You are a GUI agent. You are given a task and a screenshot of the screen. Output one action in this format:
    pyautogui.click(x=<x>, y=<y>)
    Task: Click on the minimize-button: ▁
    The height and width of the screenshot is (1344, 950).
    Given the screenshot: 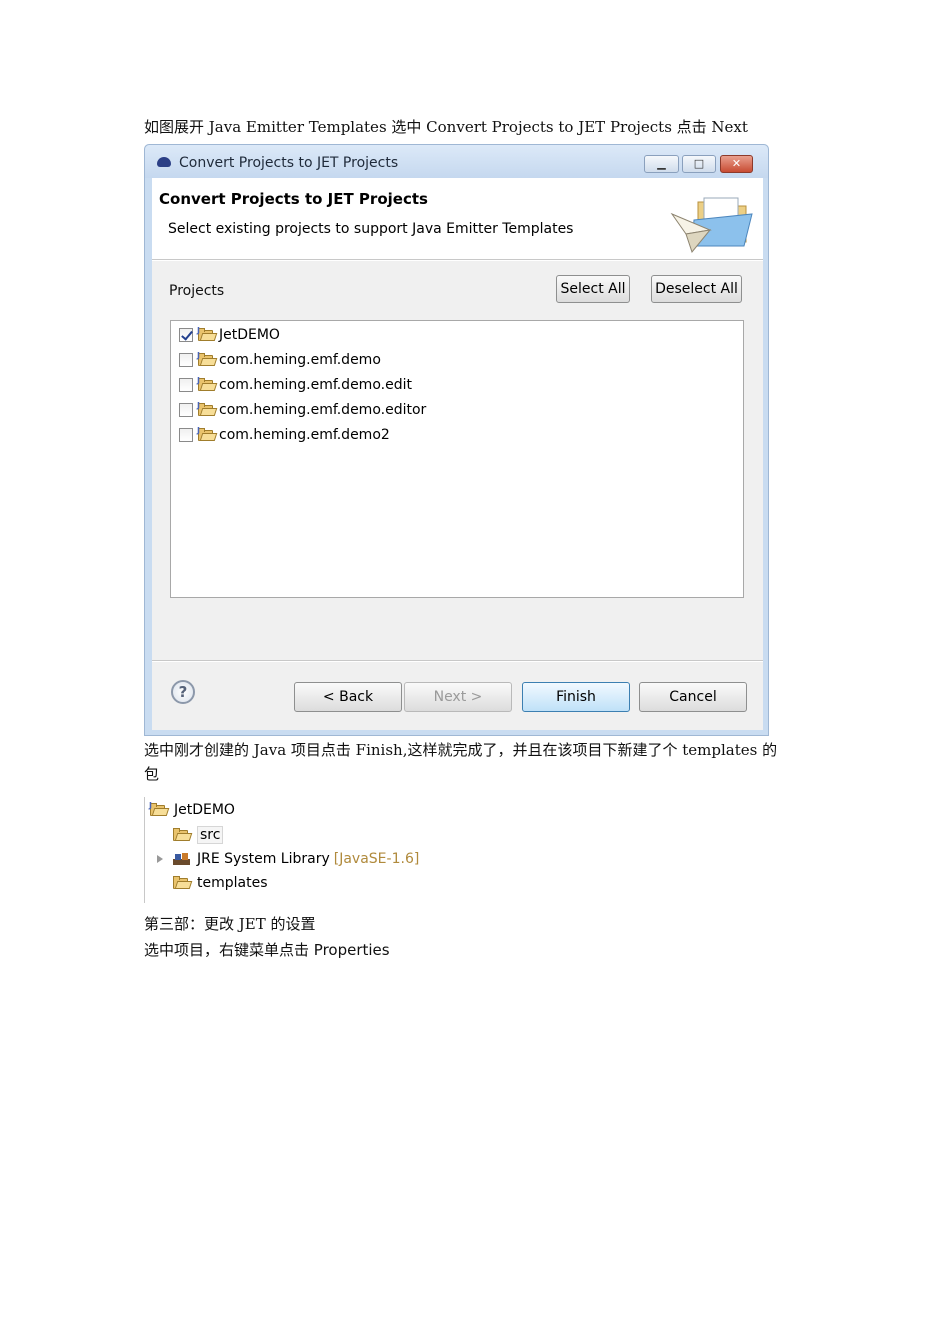 What is the action you would take?
    pyautogui.click(x=661, y=164)
    